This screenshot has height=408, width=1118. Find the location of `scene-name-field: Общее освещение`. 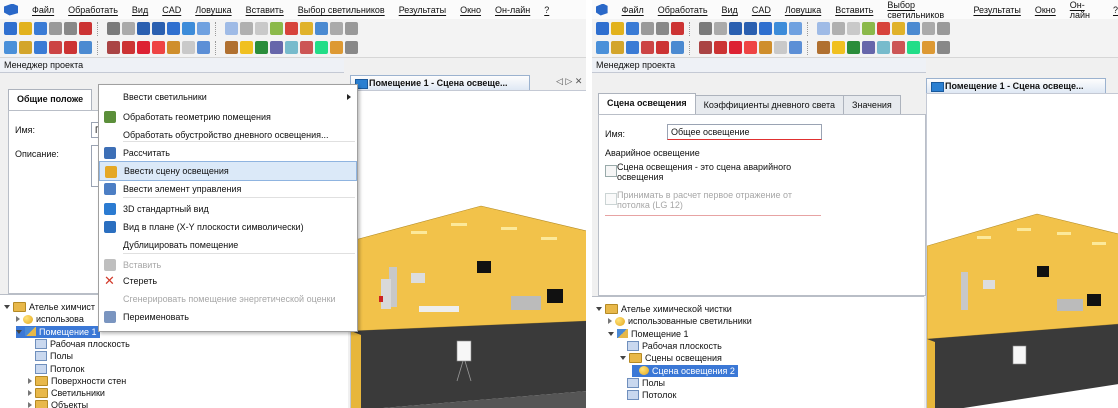

scene-name-field: Общее освещение is located at coordinates (744, 132).